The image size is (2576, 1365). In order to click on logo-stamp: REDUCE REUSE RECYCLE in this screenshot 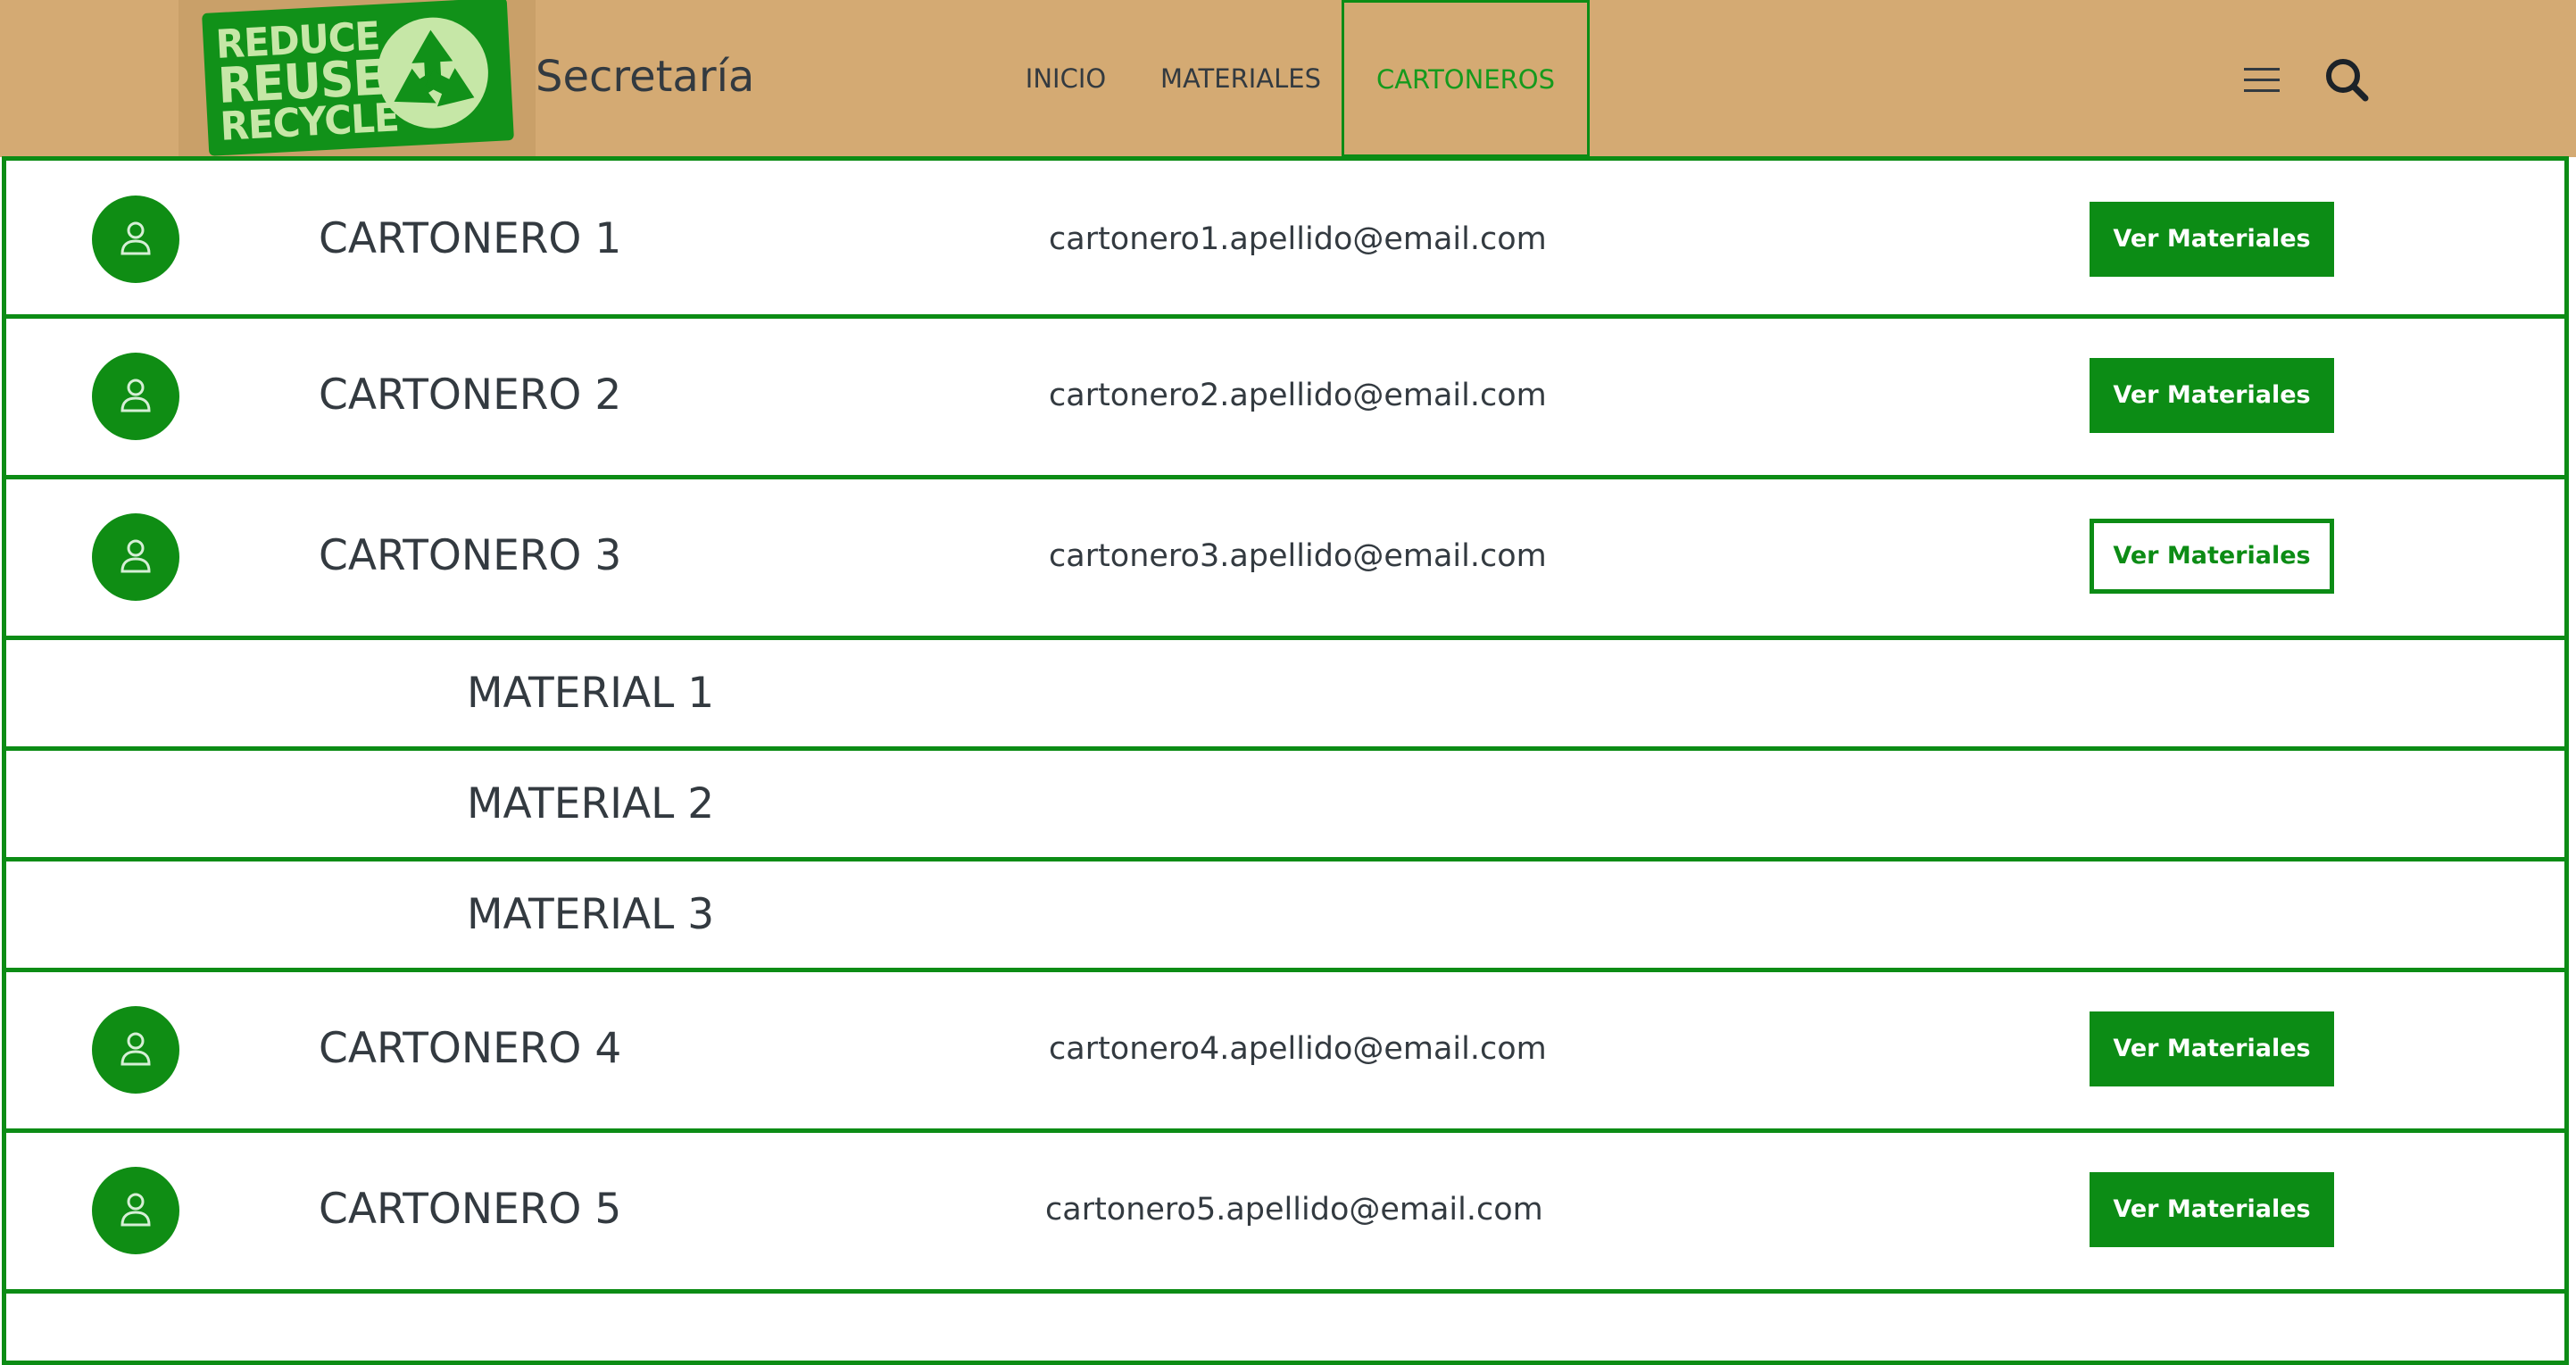, I will do `click(358, 78)`.